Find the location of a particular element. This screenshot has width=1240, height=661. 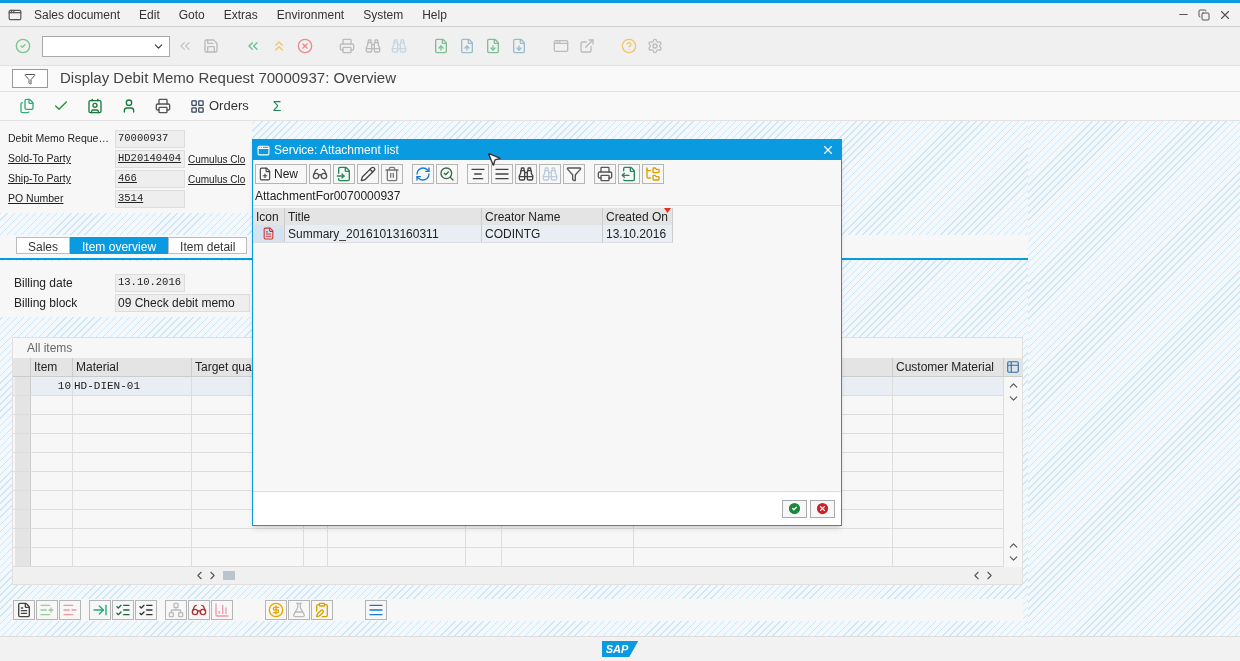

cancel-icon is located at coordinates (305, 46).